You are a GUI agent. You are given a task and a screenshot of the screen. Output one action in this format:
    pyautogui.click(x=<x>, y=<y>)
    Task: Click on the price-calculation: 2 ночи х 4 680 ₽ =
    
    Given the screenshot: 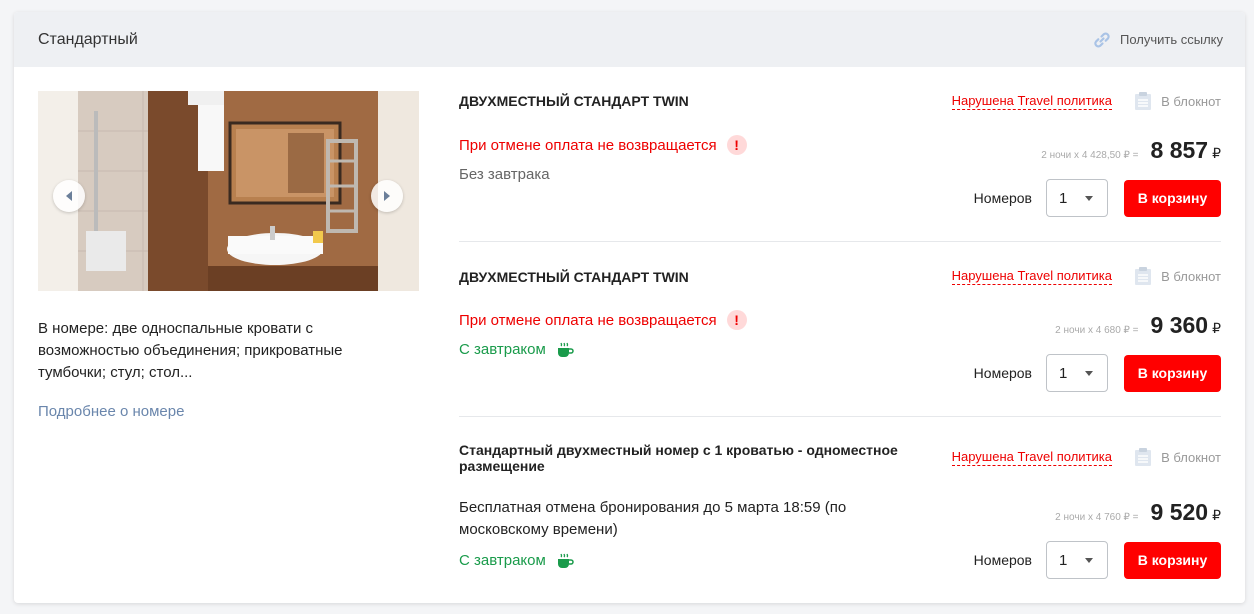 What is the action you would take?
    pyautogui.click(x=1097, y=330)
    